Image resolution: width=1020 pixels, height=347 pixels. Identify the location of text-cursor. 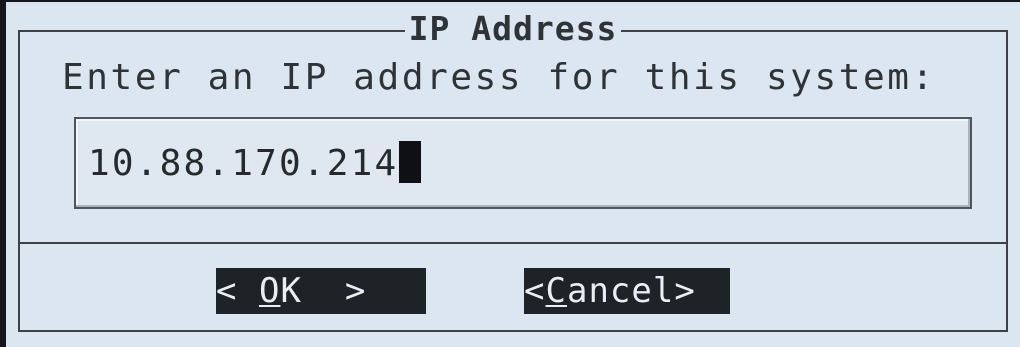
(410, 162).